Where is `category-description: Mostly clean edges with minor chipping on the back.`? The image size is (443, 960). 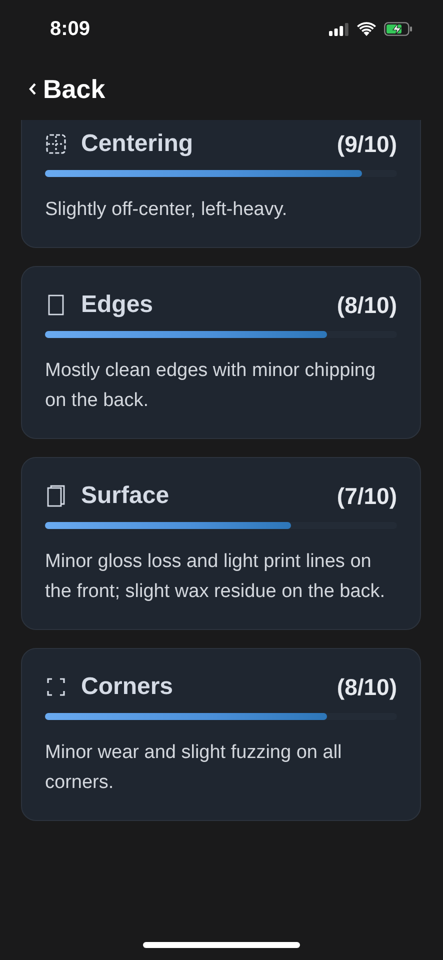
category-description: Mostly clean edges with minor chipping on the back. is located at coordinates (211, 386).